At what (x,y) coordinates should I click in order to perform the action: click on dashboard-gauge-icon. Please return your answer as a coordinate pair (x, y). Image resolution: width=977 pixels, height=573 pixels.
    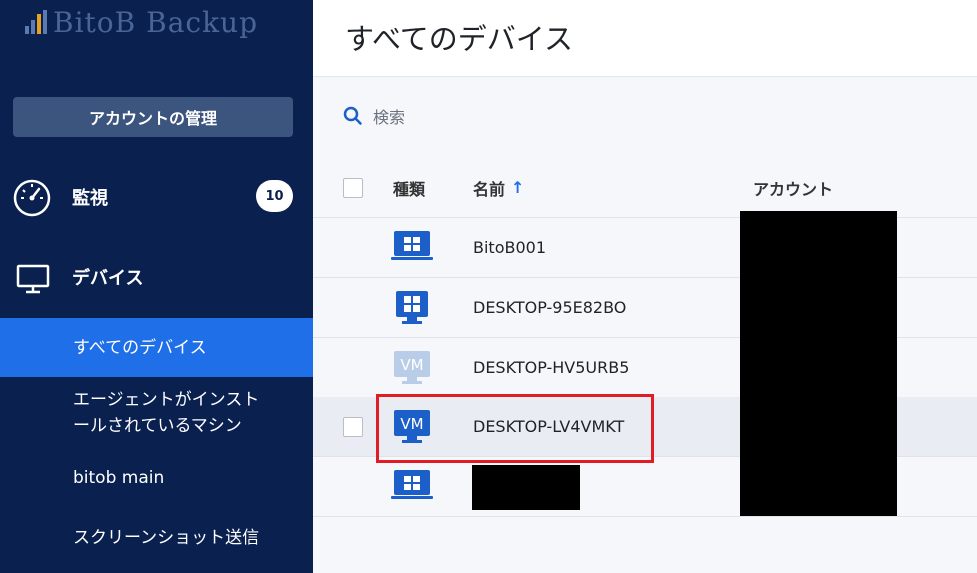
    Looking at the image, I should click on (32, 198).